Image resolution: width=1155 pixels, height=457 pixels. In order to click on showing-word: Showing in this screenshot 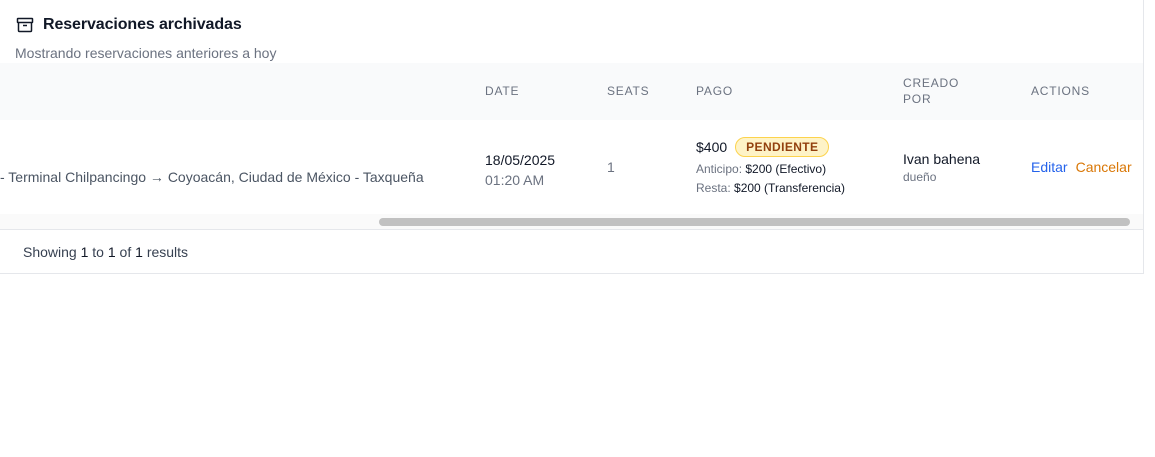, I will do `click(50, 252)`.